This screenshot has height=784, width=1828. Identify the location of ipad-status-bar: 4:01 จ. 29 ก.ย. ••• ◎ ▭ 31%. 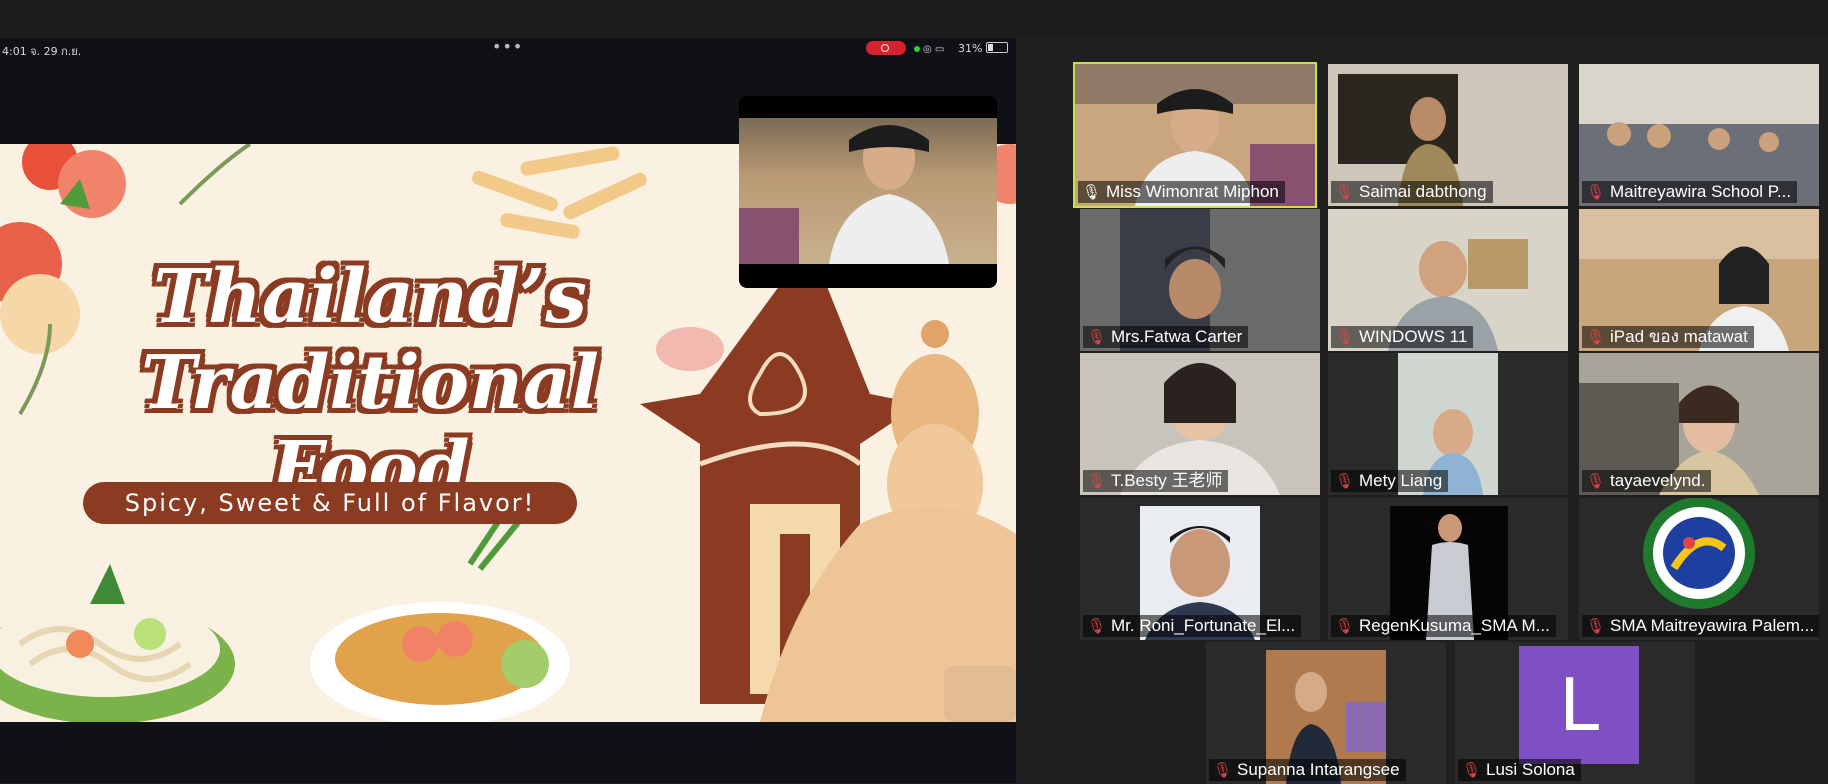
(508, 49).